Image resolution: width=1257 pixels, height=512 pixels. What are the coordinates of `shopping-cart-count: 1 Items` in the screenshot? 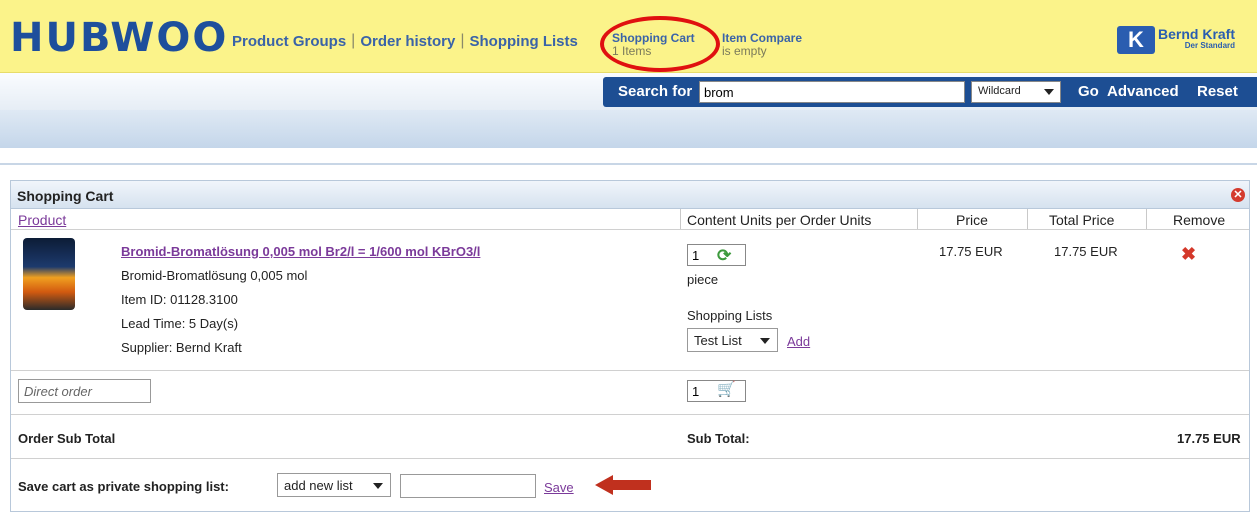 It's located at (632, 51).